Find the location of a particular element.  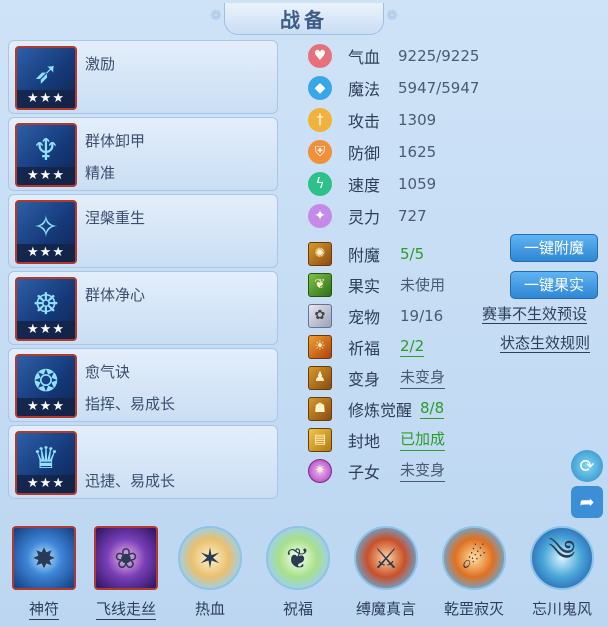

armor-break-icon: ♆ ★★★ is located at coordinates (46, 155).